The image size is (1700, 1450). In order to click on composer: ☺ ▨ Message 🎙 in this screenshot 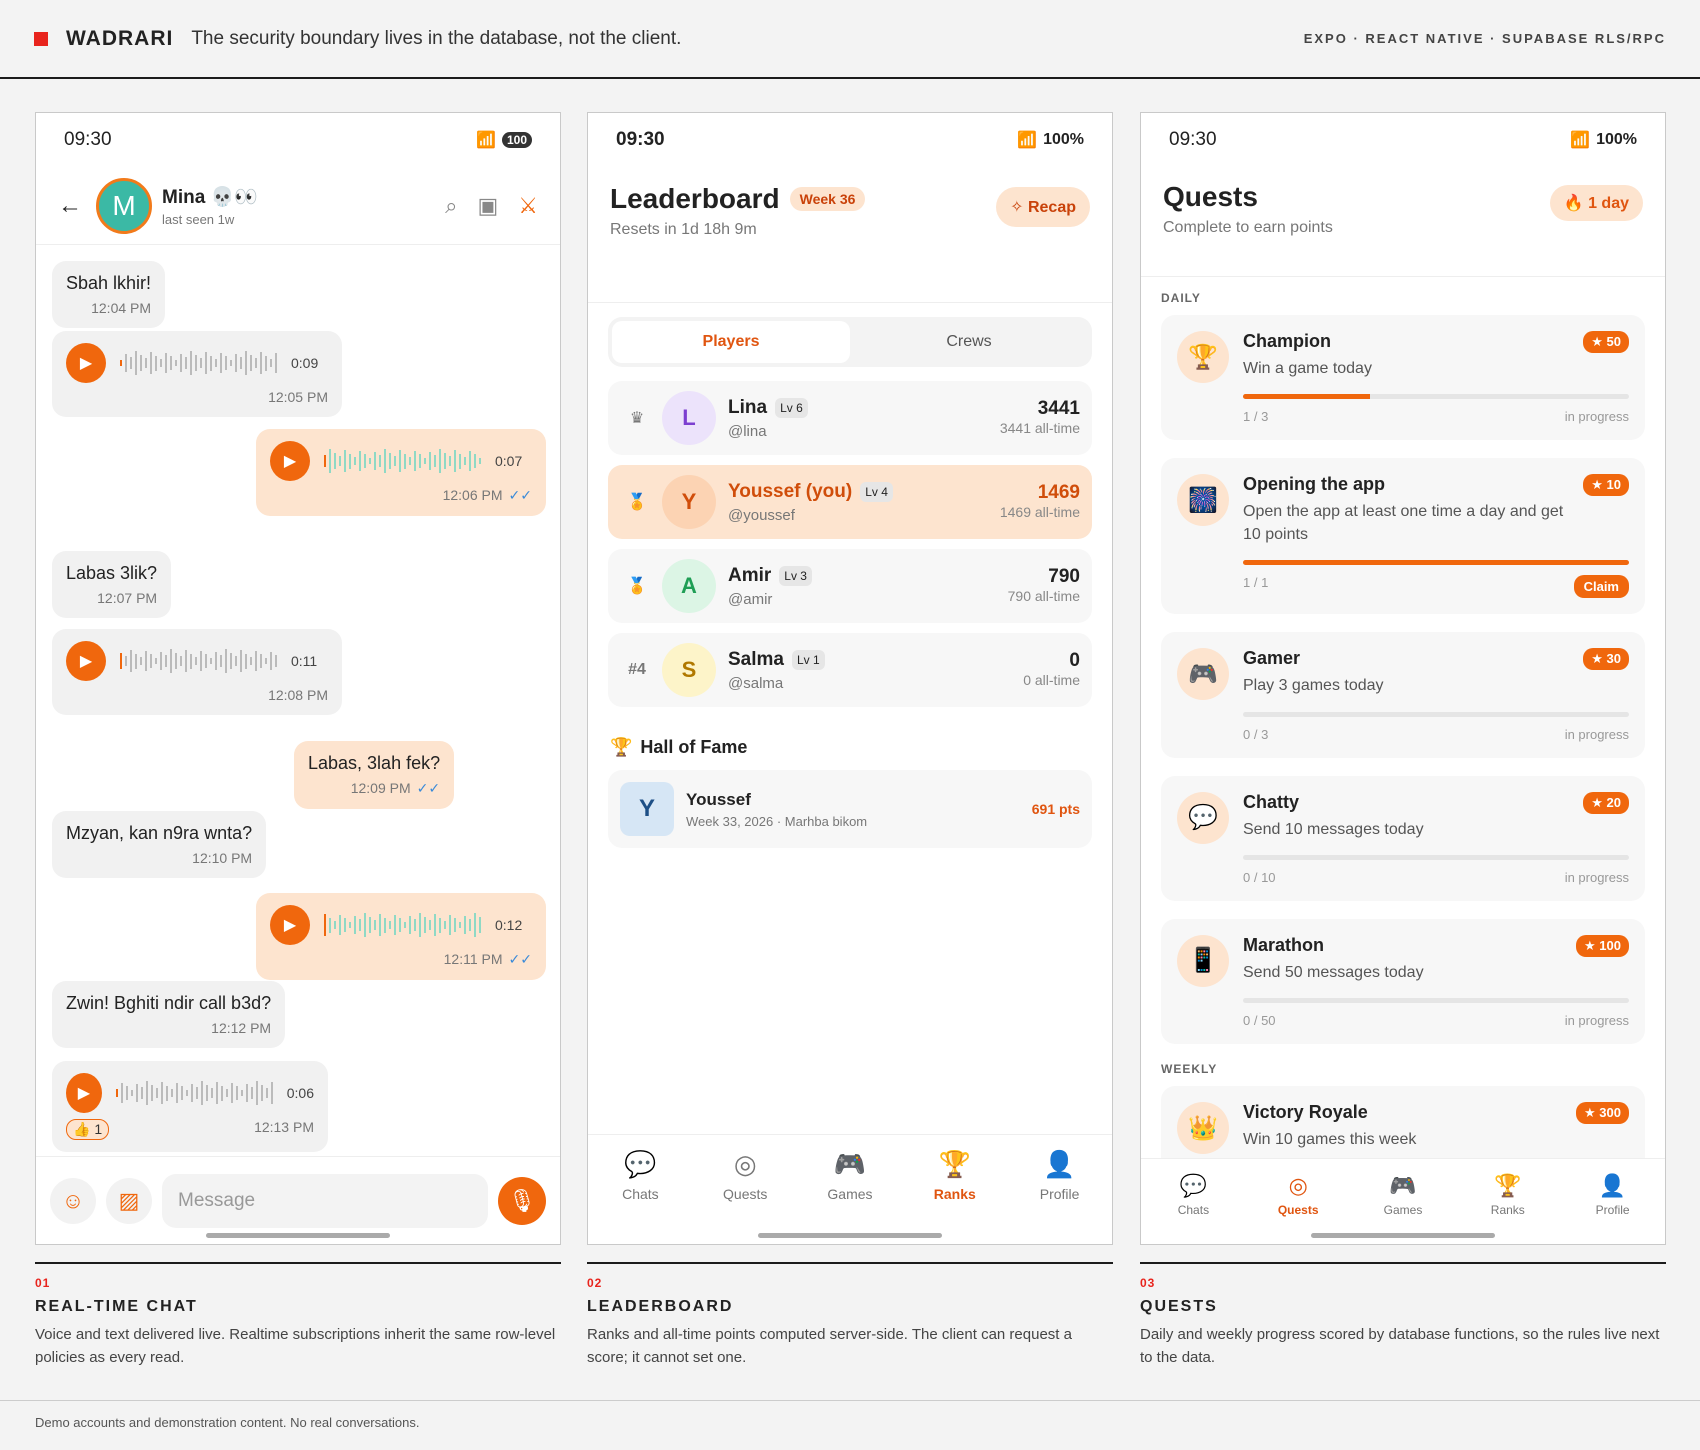, I will do `click(298, 1200)`.